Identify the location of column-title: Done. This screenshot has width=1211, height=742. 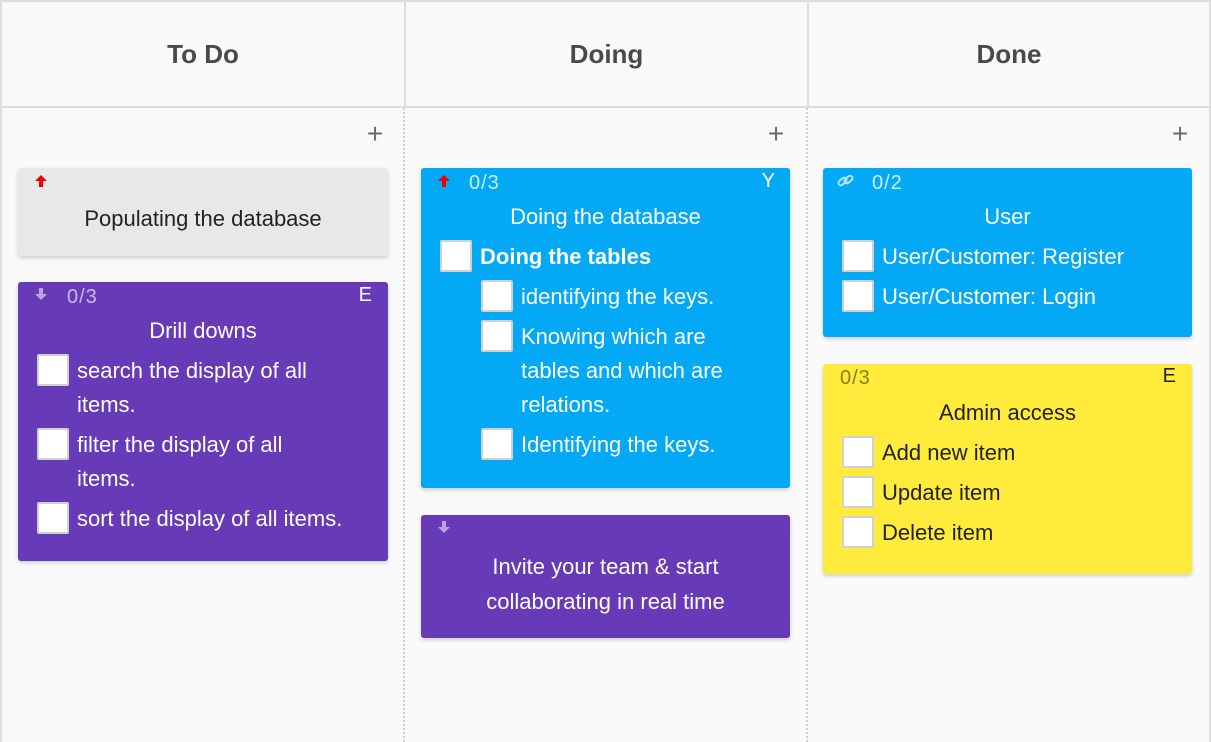
(1009, 53).